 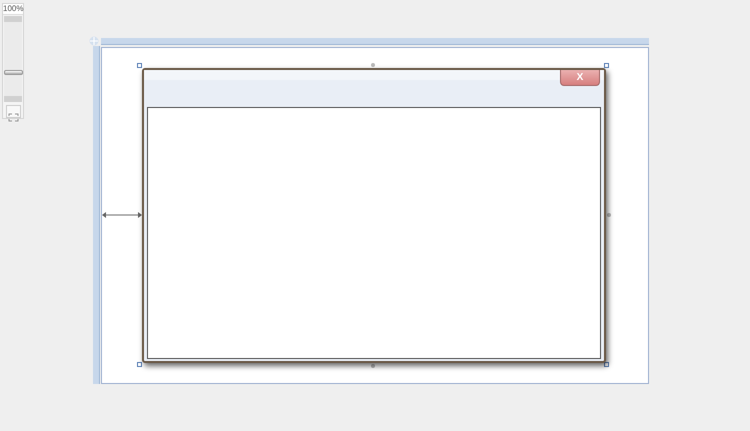 What do you see at coordinates (96, 215) in the screenshot?
I see `left-ruler` at bounding box center [96, 215].